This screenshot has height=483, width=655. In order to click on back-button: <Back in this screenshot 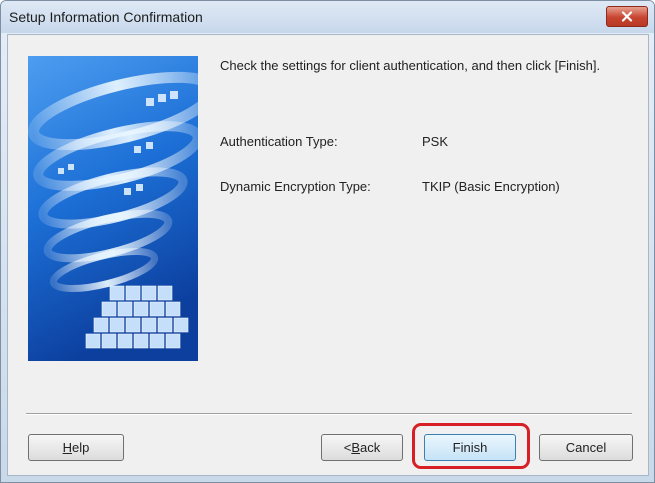, I will do `click(362, 447)`.